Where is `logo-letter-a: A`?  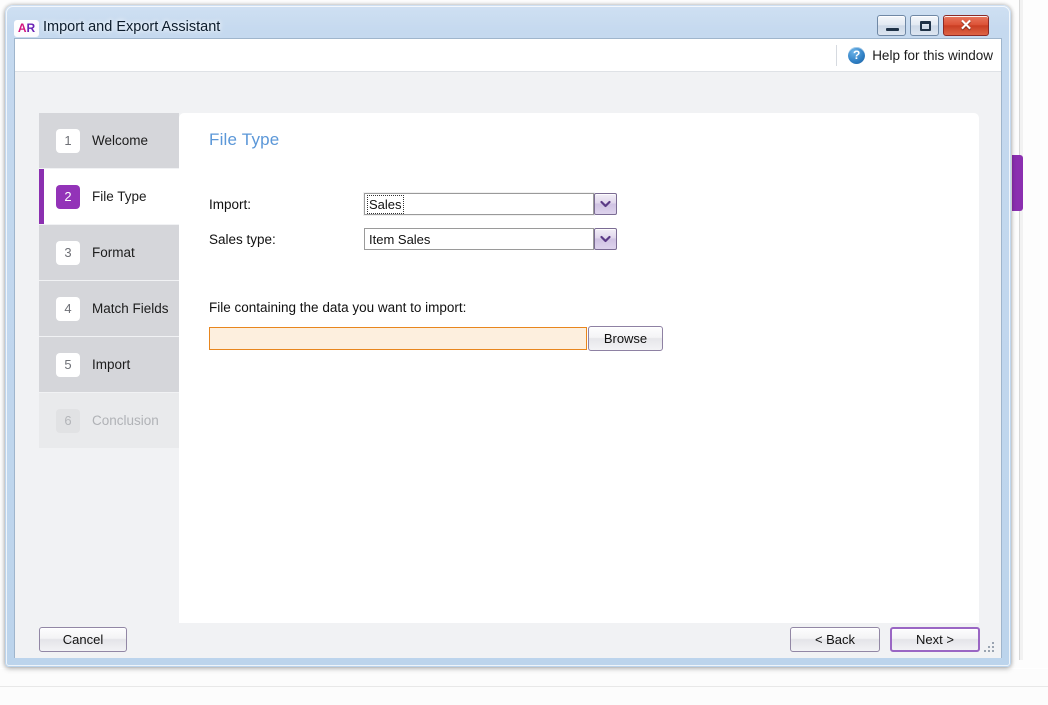 logo-letter-a: A is located at coordinates (22, 28).